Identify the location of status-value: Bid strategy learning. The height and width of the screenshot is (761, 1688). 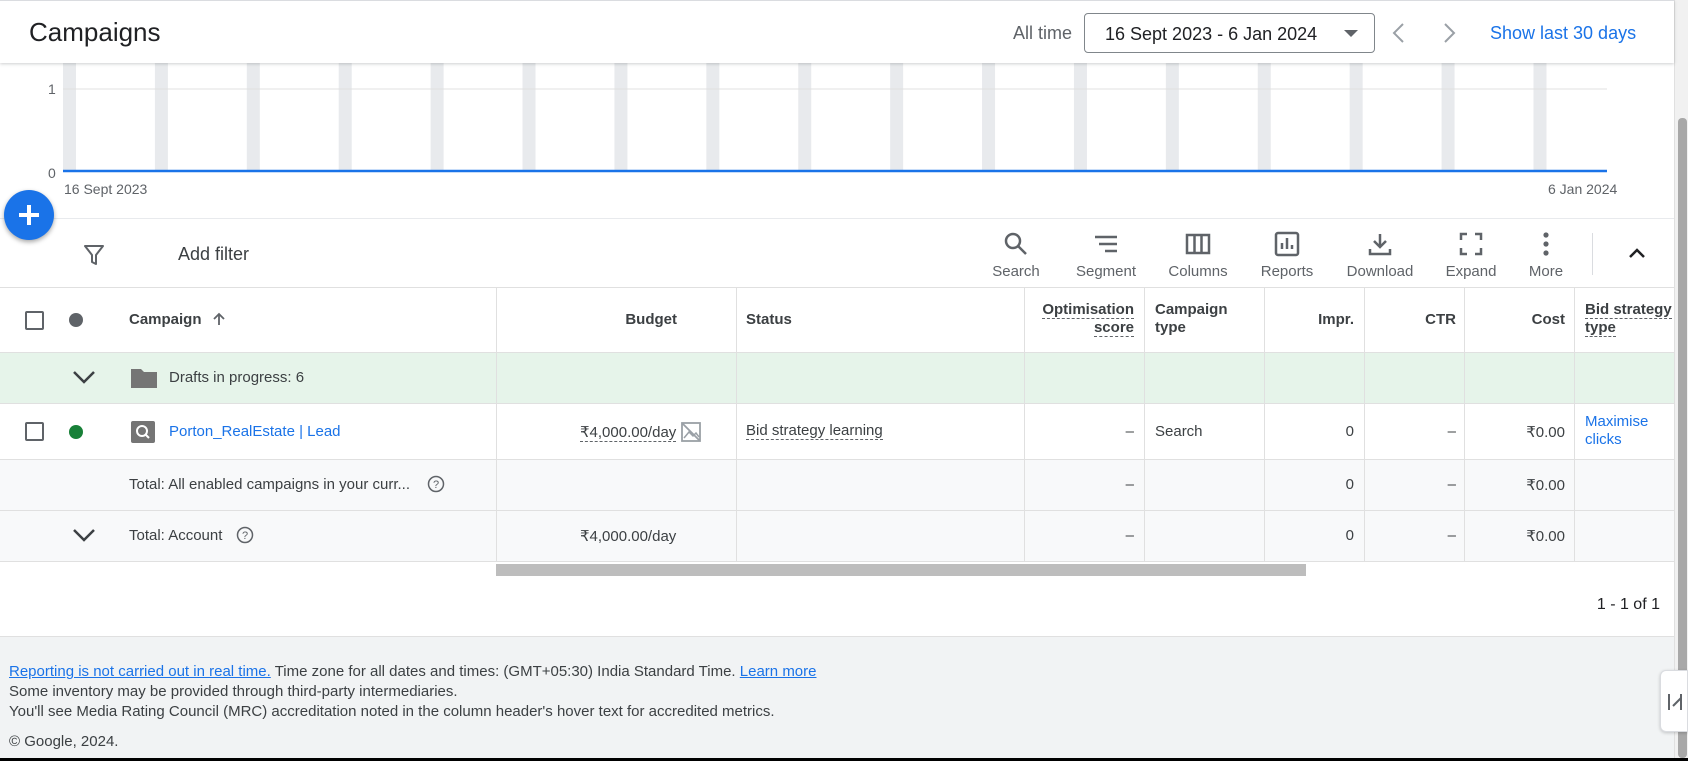
(814, 432).